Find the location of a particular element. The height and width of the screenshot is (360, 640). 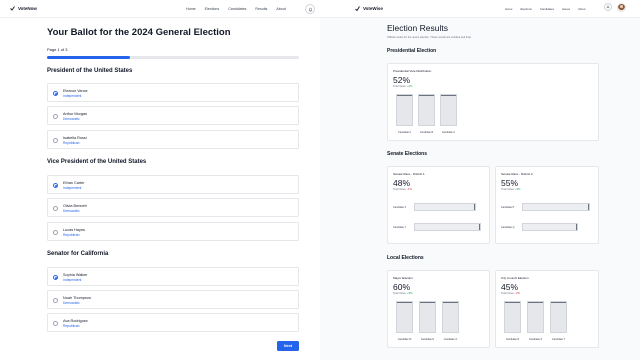

change-value: -1% is located at coordinates (409, 189).